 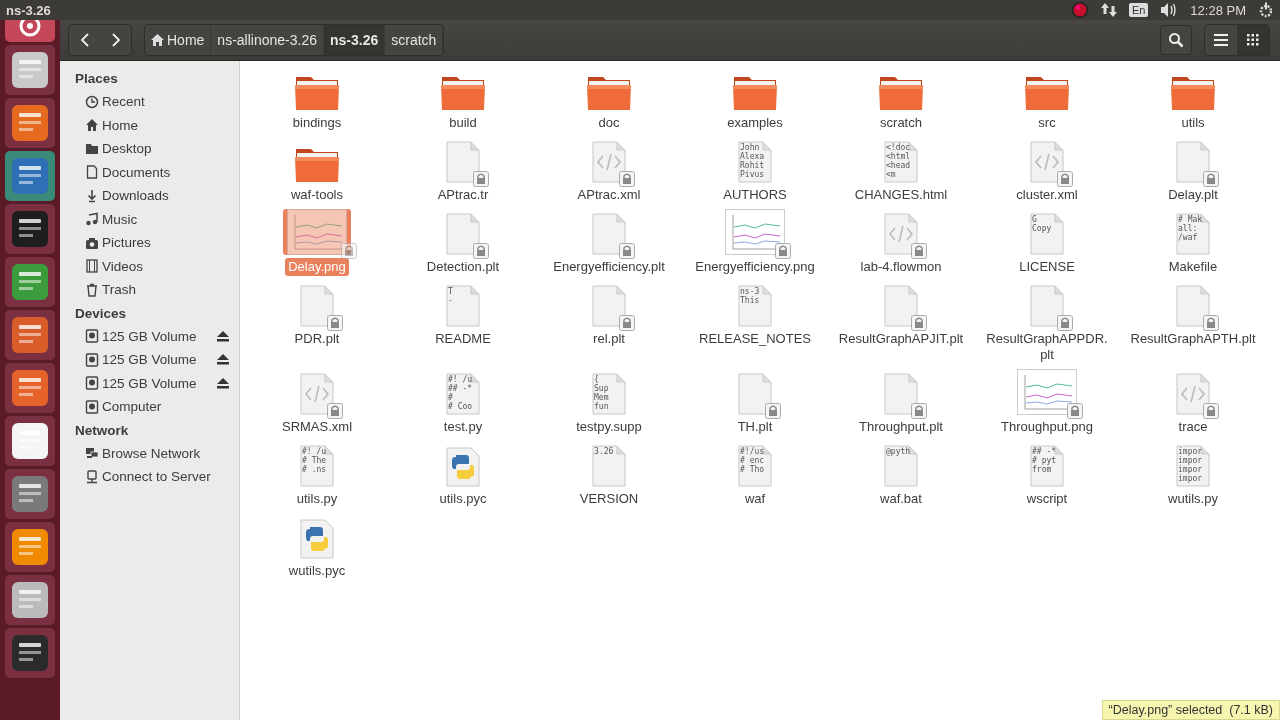 I want to click on search-button, so click(x=1176, y=40).